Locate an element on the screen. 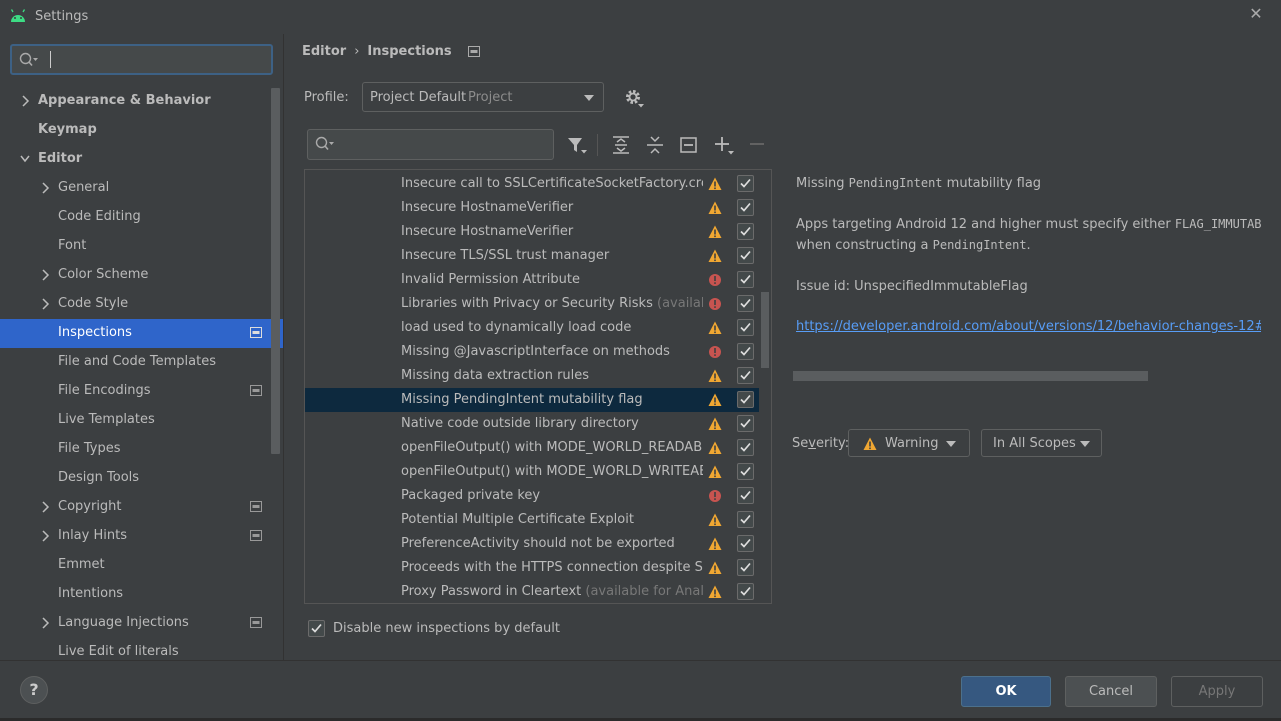  inspection-row: Native code outside library directory is located at coordinates (532, 424).